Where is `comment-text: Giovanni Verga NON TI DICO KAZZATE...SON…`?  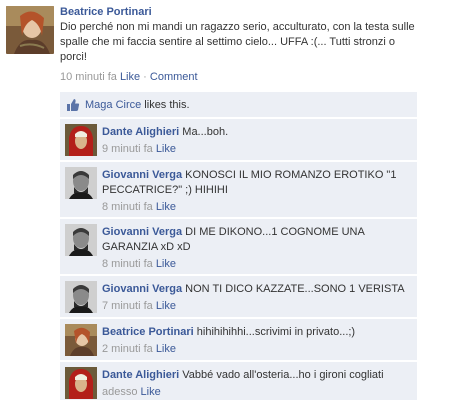 comment-text: Giovanni Verga NON TI DICO KAZZATE...SON… is located at coordinates (256, 289).